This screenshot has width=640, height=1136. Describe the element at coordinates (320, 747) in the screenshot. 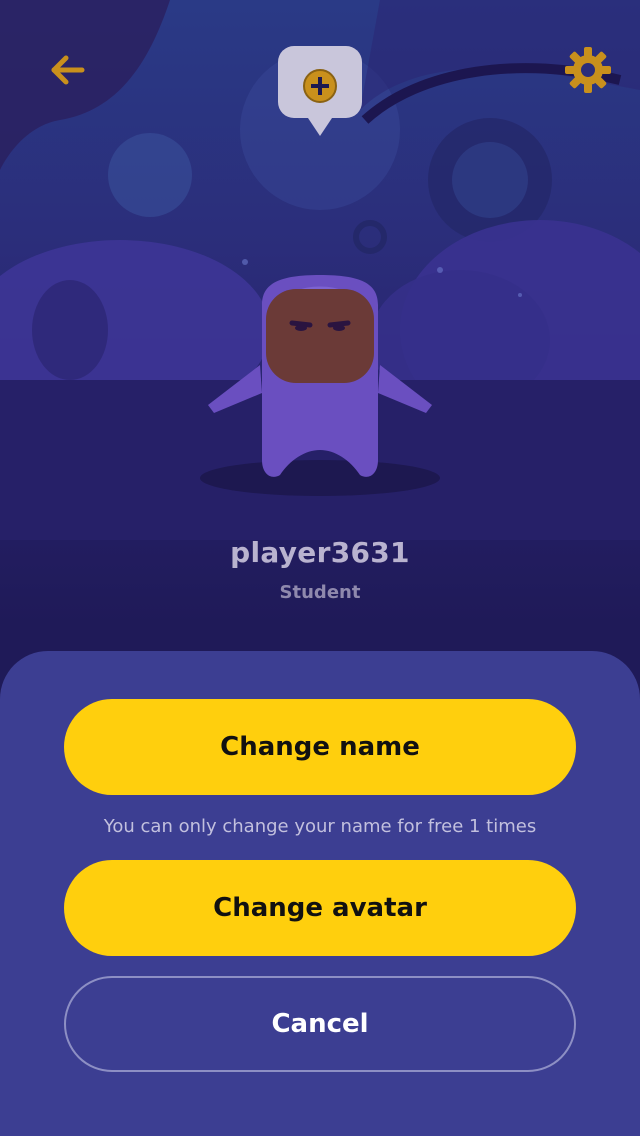

I see `change-name-button: Change name` at that location.